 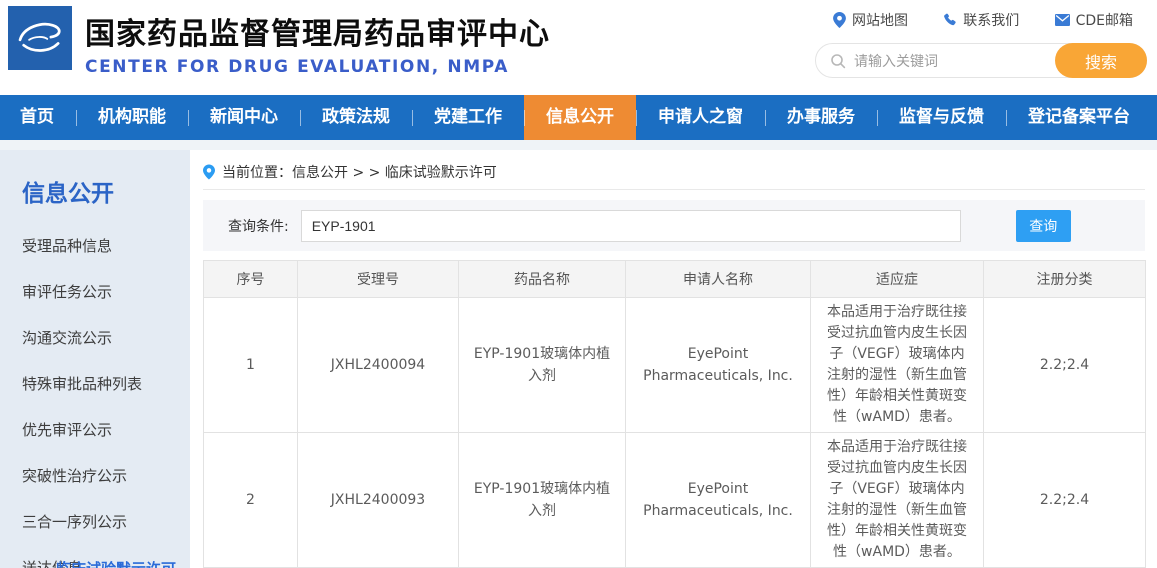 I want to click on sidebar-item: 审评任务公示, so click(x=106, y=291).